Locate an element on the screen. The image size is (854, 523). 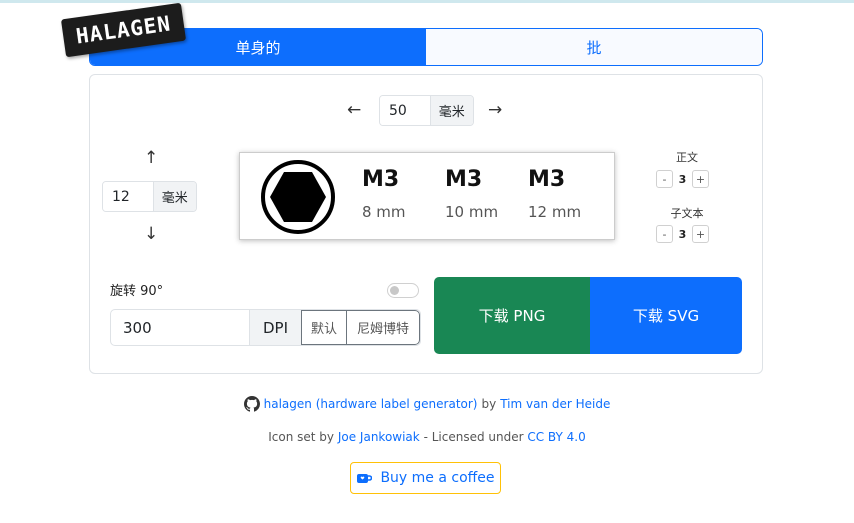
decrease-width-arrow-icon: ← is located at coordinates (354, 110).